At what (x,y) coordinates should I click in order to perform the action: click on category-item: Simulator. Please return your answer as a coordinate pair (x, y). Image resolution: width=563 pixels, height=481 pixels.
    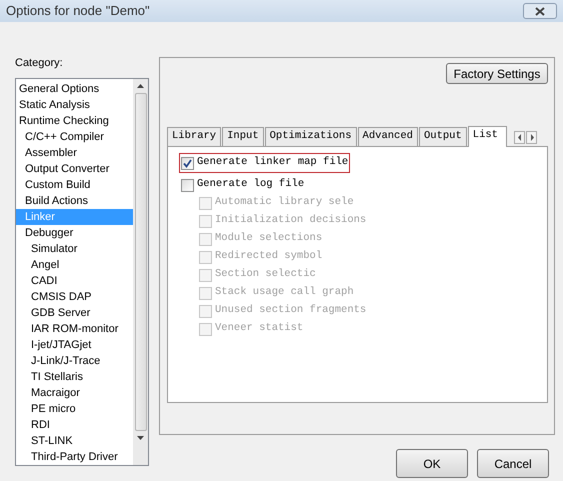
    Looking at the image, I should click on (74, 249).